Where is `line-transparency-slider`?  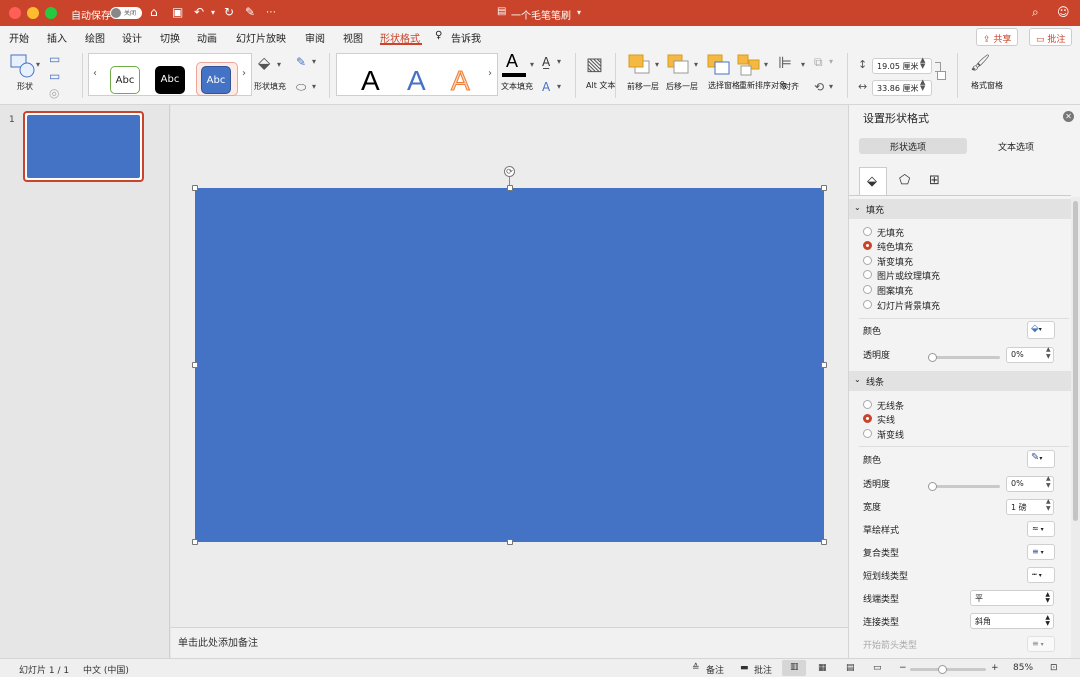 line-transparency-slider is located at coordinates (966, 486).